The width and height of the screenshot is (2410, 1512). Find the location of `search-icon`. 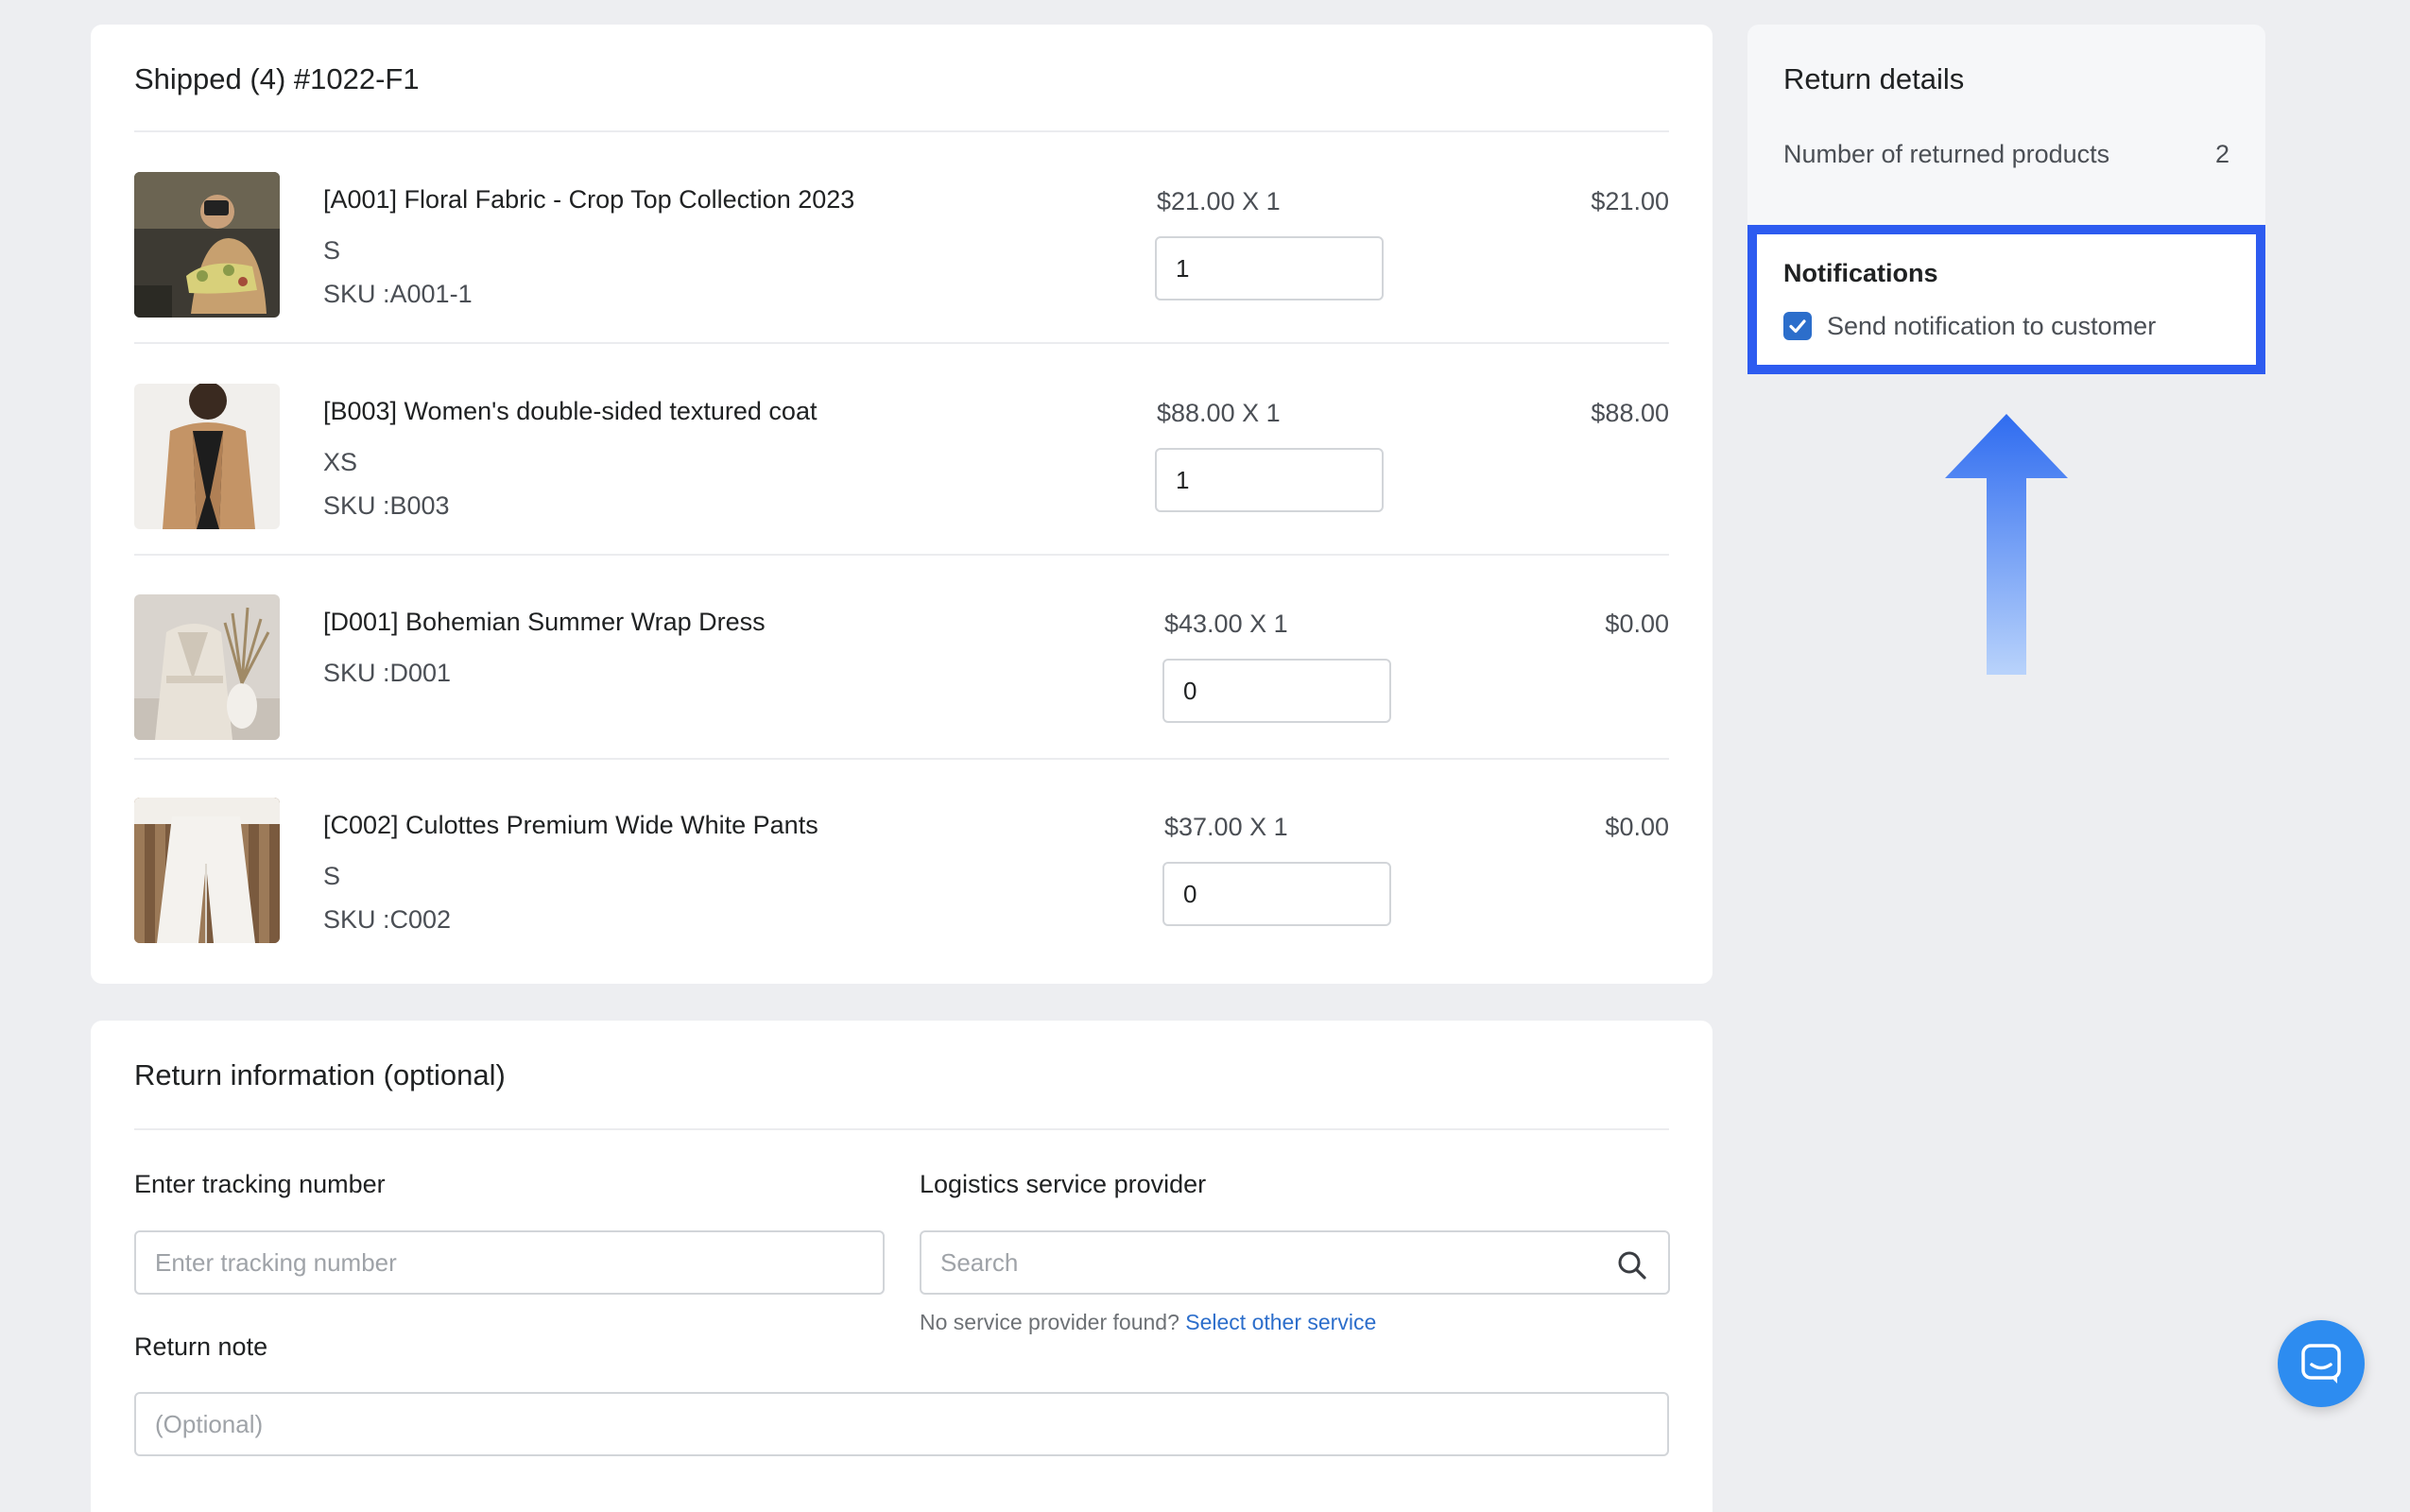

search-icon is located at coordinates (1632, 1264).